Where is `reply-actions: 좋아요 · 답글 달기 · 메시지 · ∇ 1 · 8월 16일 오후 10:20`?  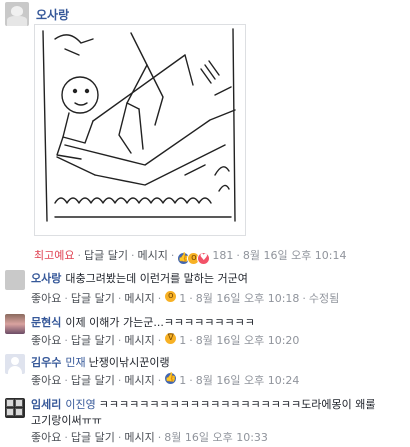 reply-actions: 좋아요 · 답글 달기 · 메시지 · ∇ 1 · 8월 16일 오후 10:20 is located at coordinates (165, 339).